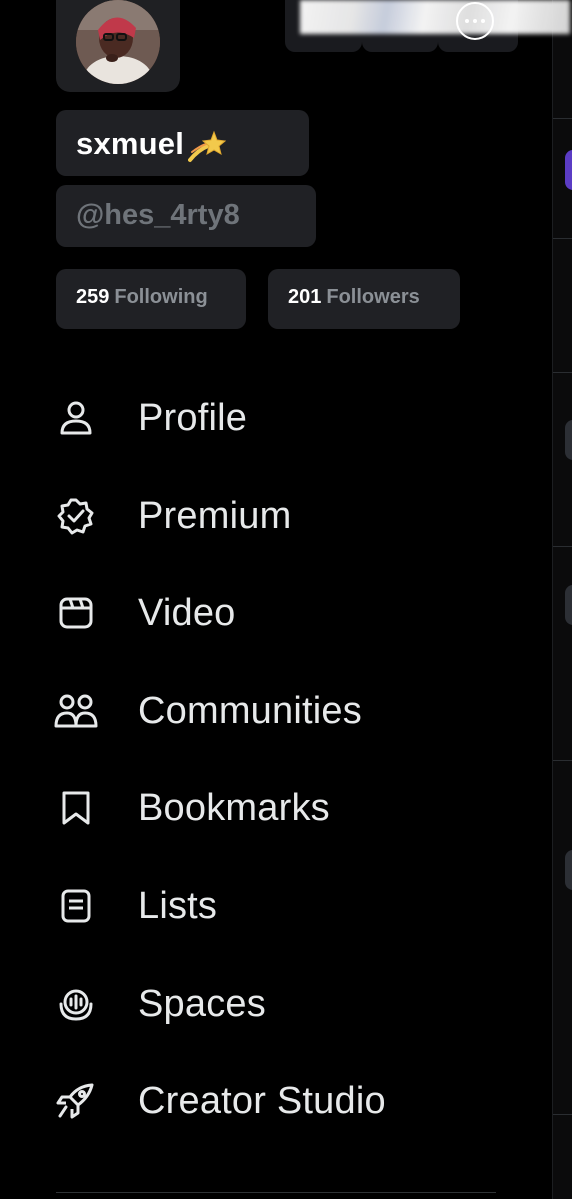  I want to click on menu-item-communities: Communities, so click(289, 711).